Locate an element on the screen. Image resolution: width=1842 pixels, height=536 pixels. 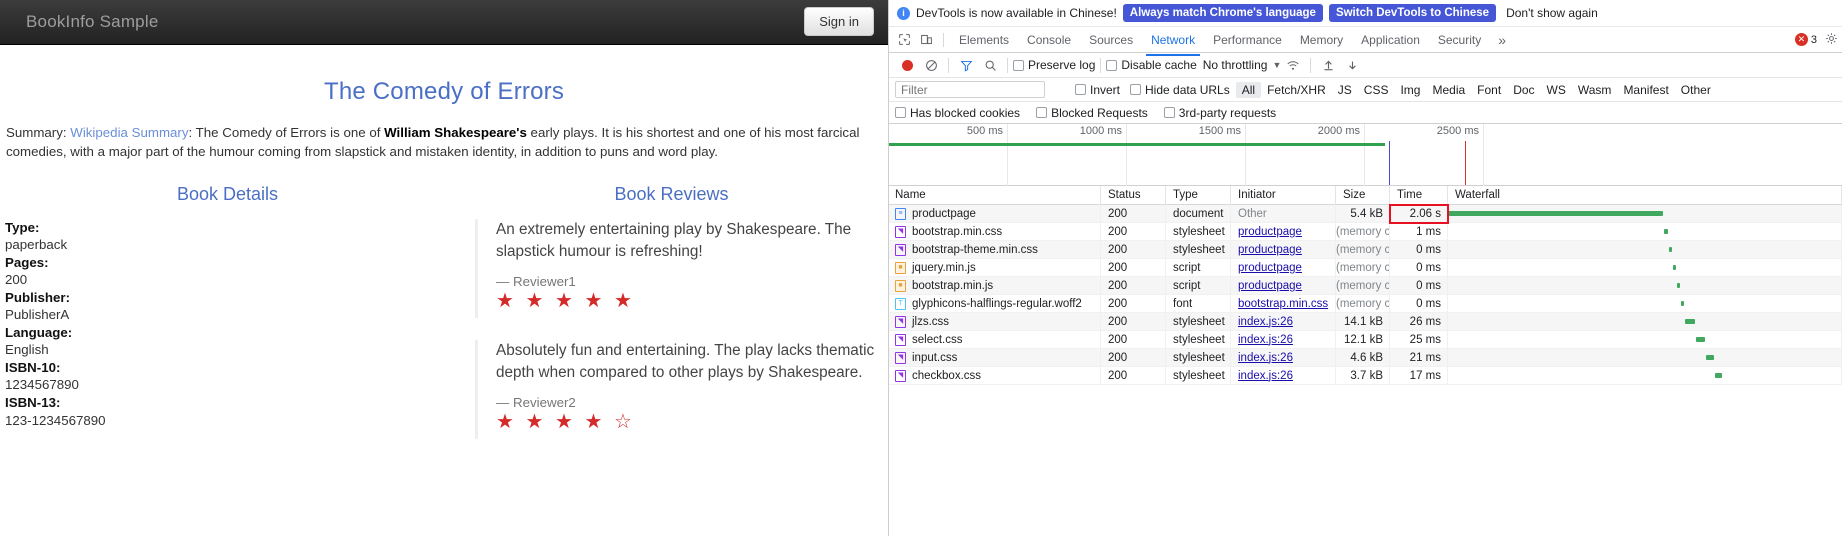
tab-performance: Performance is located at coordinates (1247, 40).